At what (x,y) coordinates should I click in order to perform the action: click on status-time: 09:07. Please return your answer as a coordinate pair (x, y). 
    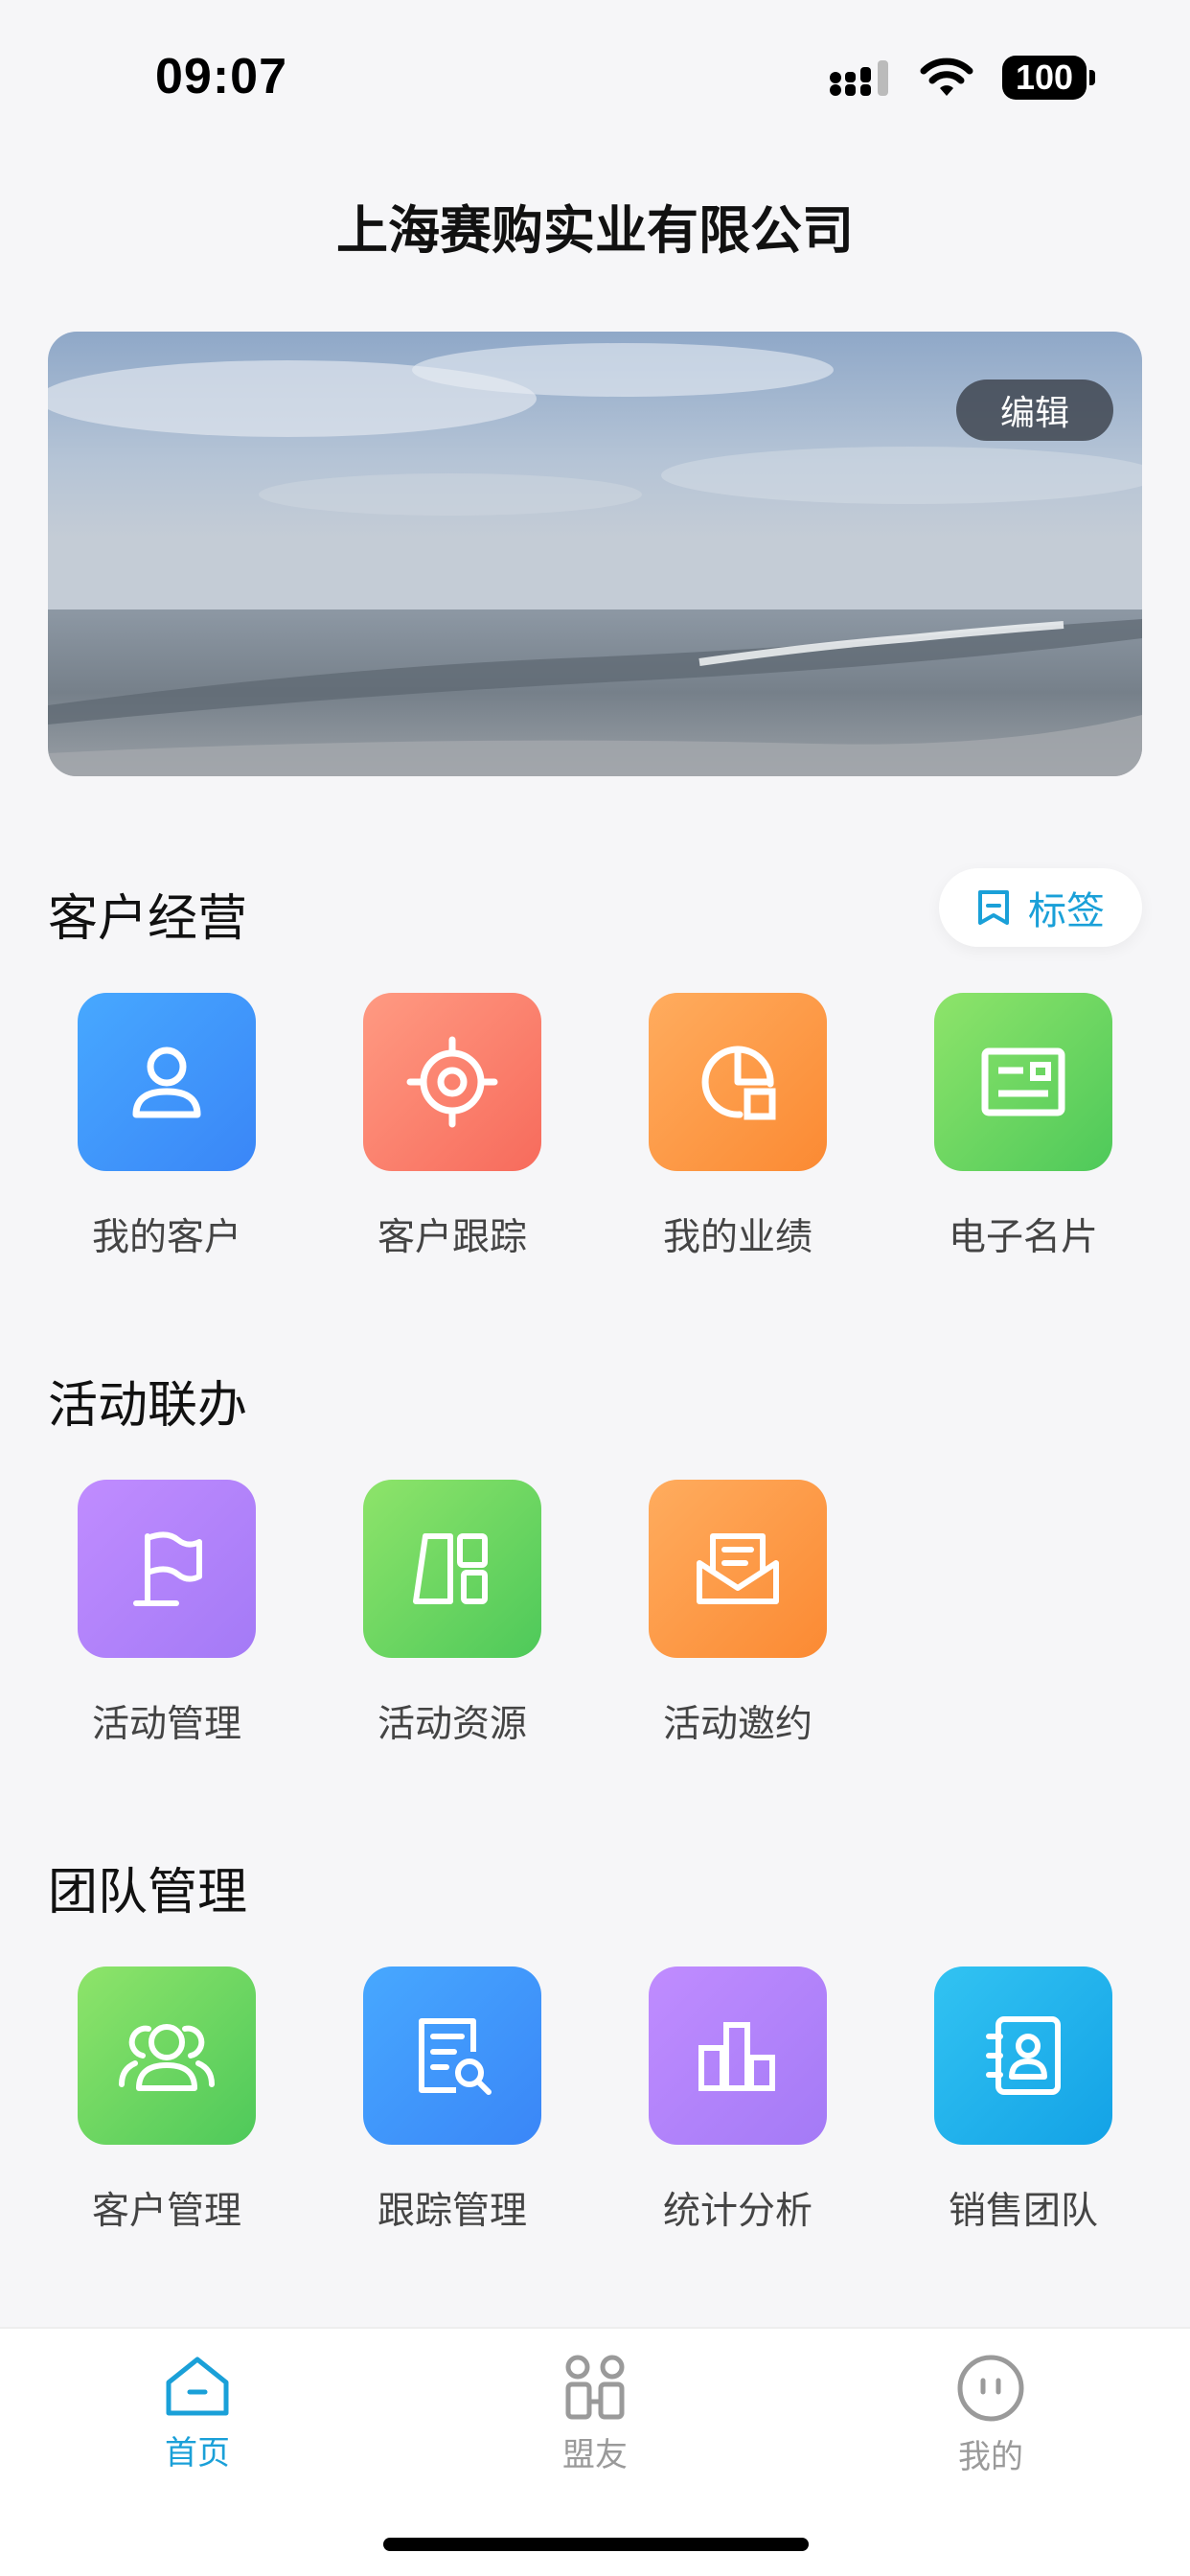
    Looking at the image, I should click on (221, 76).